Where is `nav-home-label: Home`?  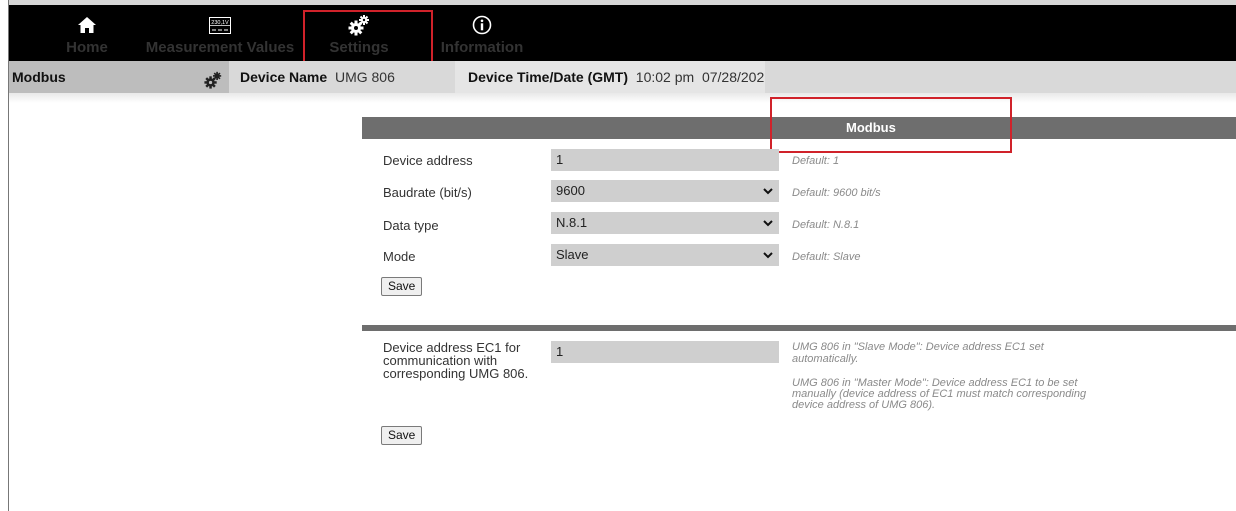
nav-home-label: Home is located at coordinates (87, 47).